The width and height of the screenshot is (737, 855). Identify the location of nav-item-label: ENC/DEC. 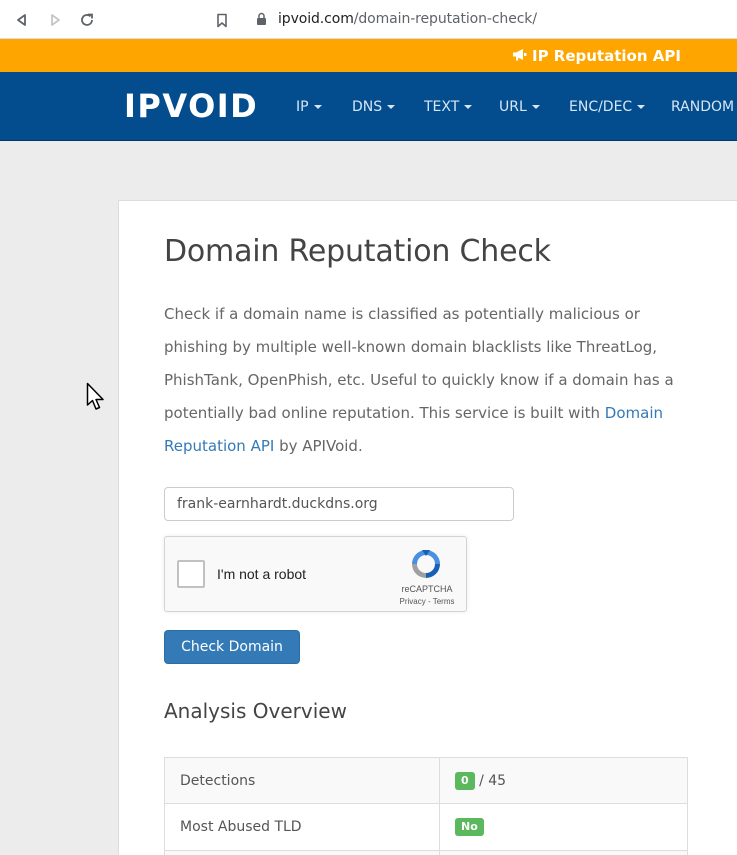
(601, 107).